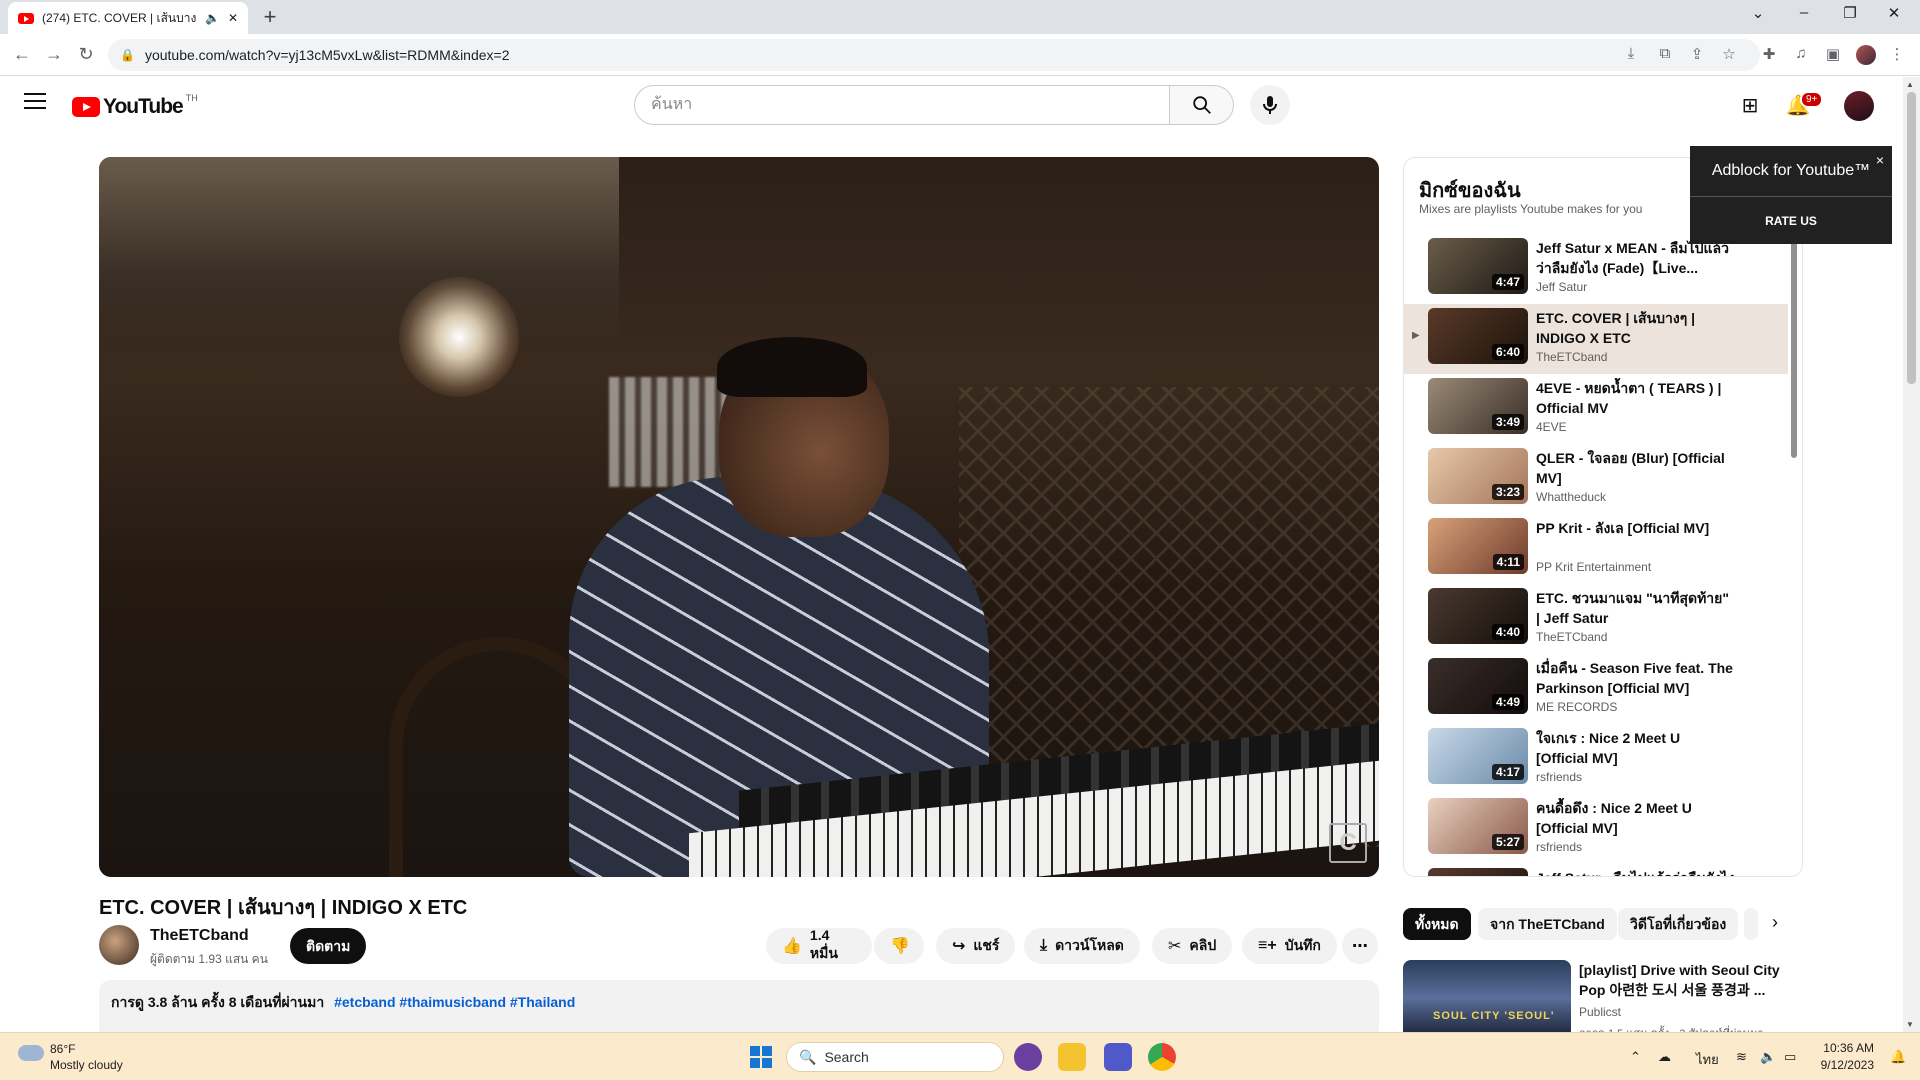  I want to click on maximize-button: ❐, so click(1850, 13).